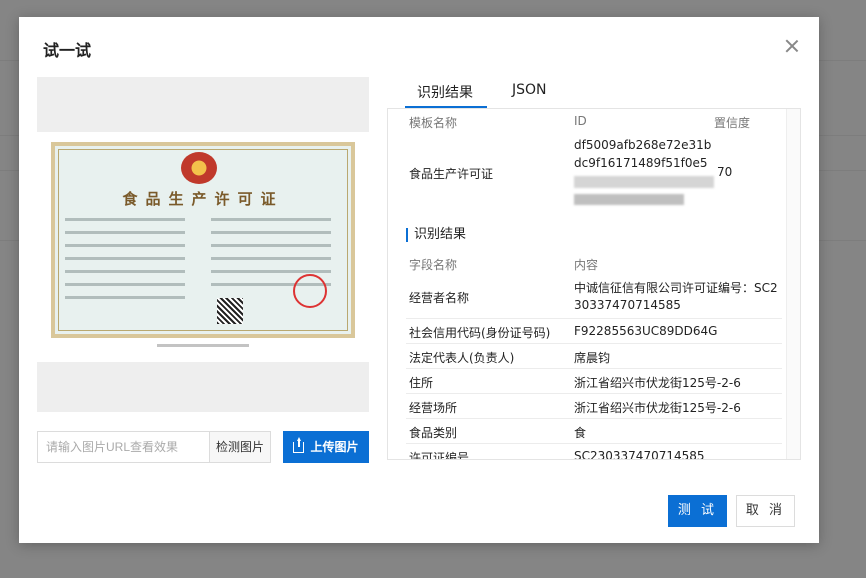  I want to click on redacted-id-line4, so click(629, 199).